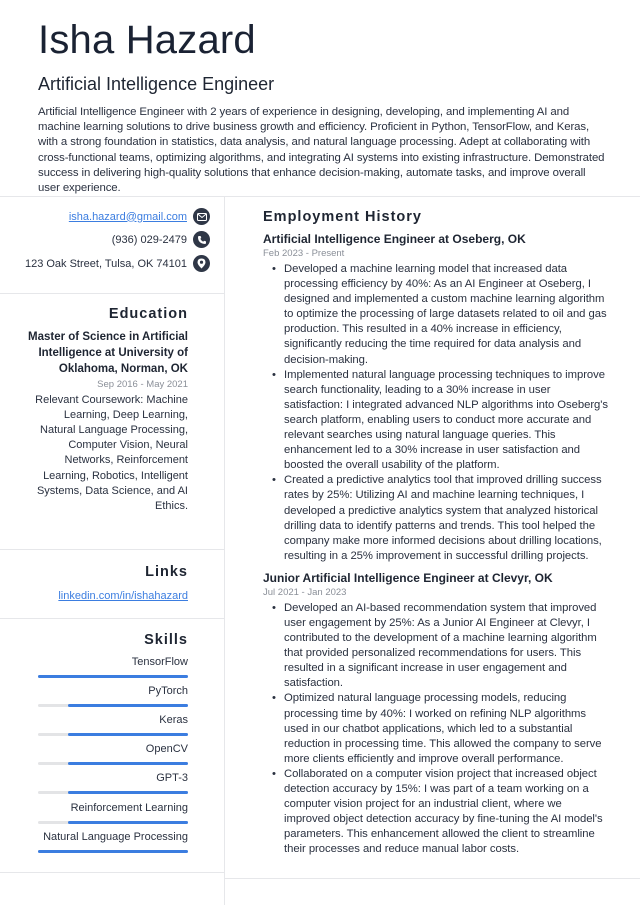 This screenshot has height=905, width=640. Describe the element at coordinates (147, 40) in the screenshot. I see `candidate-name: Isha Hazard` at that location.